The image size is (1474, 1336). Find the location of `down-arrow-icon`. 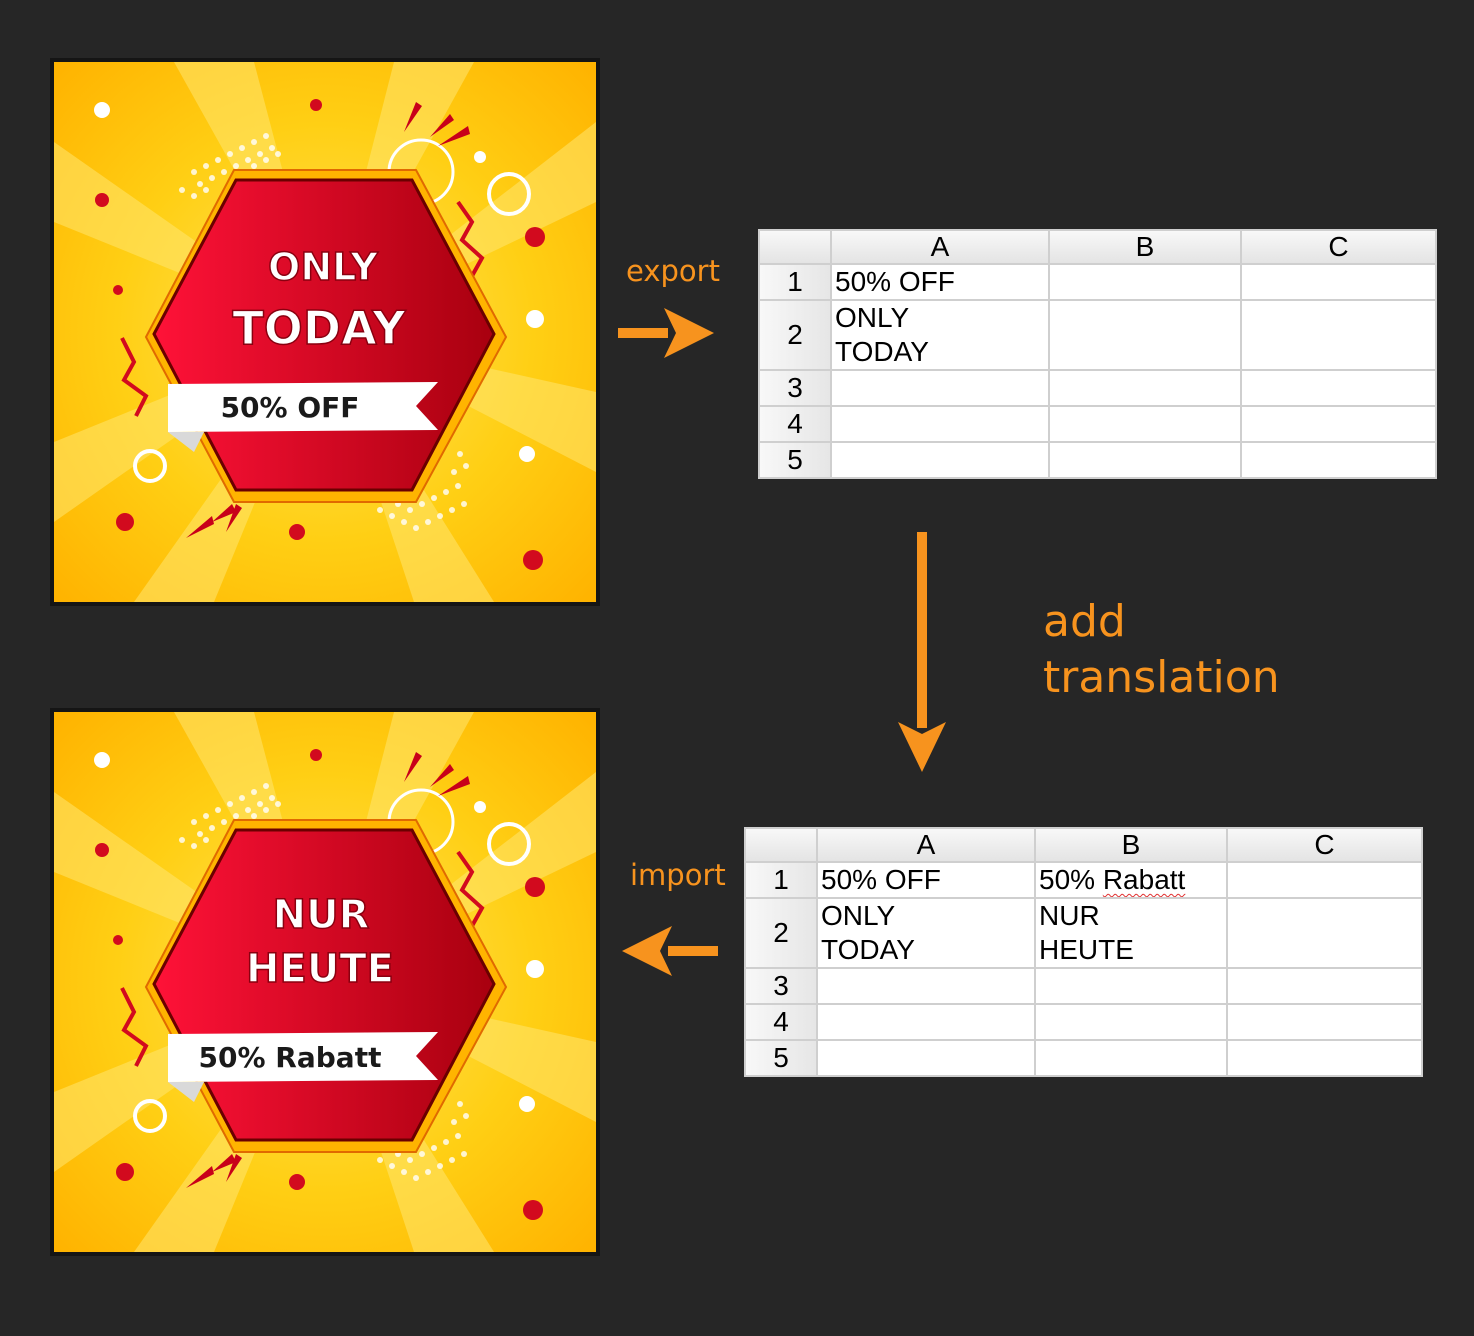

down-arrow-icon is located at coordinates (922, 652).